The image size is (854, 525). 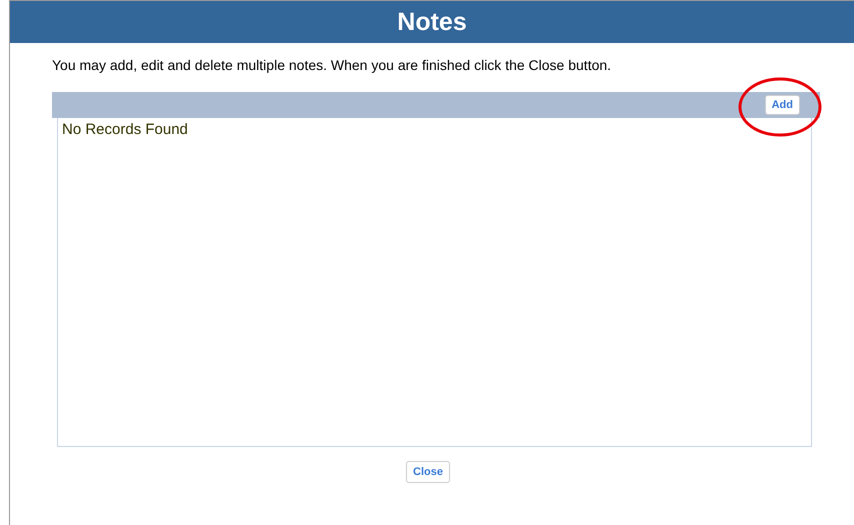 I want to click on instructions-text: You may add, edit and delete multiple notes. When you are finished click the Close button., so click(x=332, y=65).